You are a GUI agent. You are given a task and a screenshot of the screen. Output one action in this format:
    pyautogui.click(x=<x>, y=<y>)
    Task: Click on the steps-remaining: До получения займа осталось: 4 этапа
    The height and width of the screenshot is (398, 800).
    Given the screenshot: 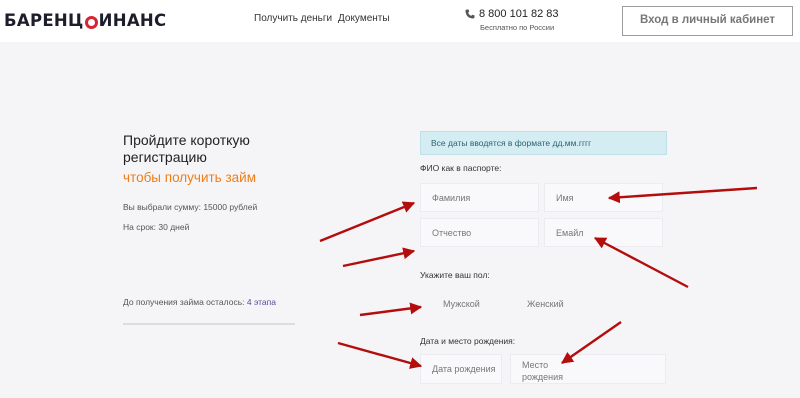 What is the action you would take?
    pyautogui.click(x=199, y=302)
    